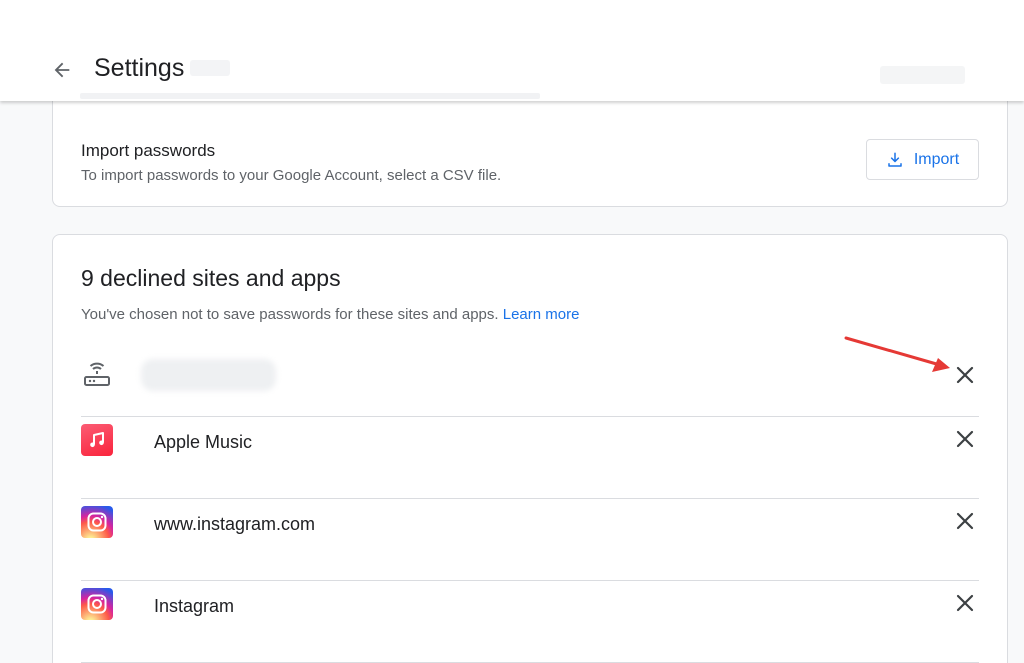 The height and width of the screenshot is (663, 1024). What do you see at coordinates (530, 540) in the screenshot?
I see `declined-site-row: www.instagram.com` at bounding box center [530, 540].